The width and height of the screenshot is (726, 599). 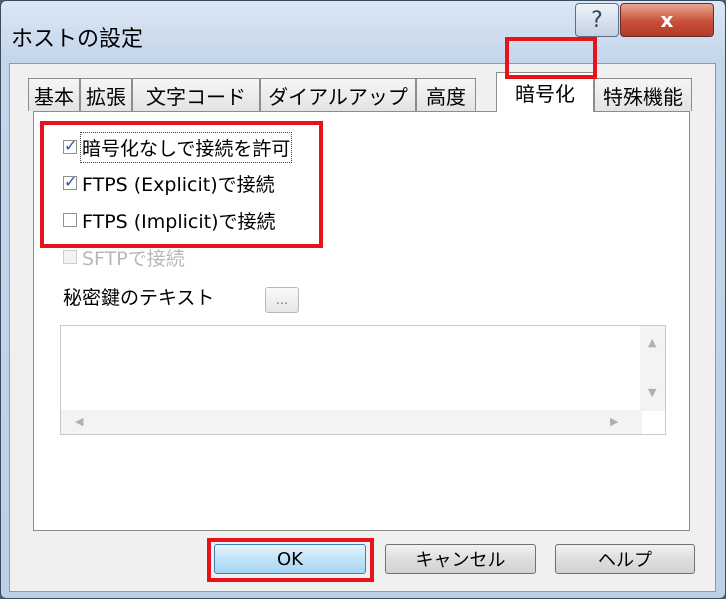 What do you see at coordinates (652, 342) in the screenshot?
I see `scroll-up-icon: ▲` at bounding box center [652, 342].